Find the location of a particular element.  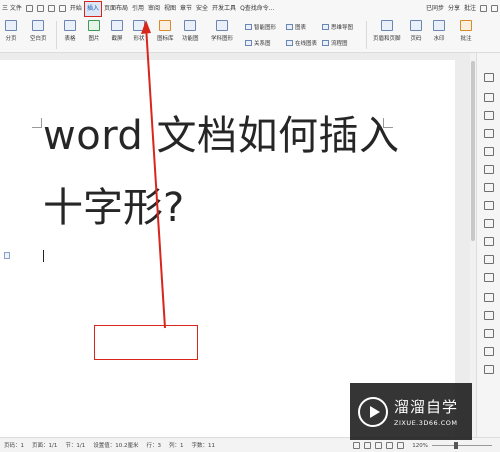

picture-button: 图片 is located at coordinates (94, 31).